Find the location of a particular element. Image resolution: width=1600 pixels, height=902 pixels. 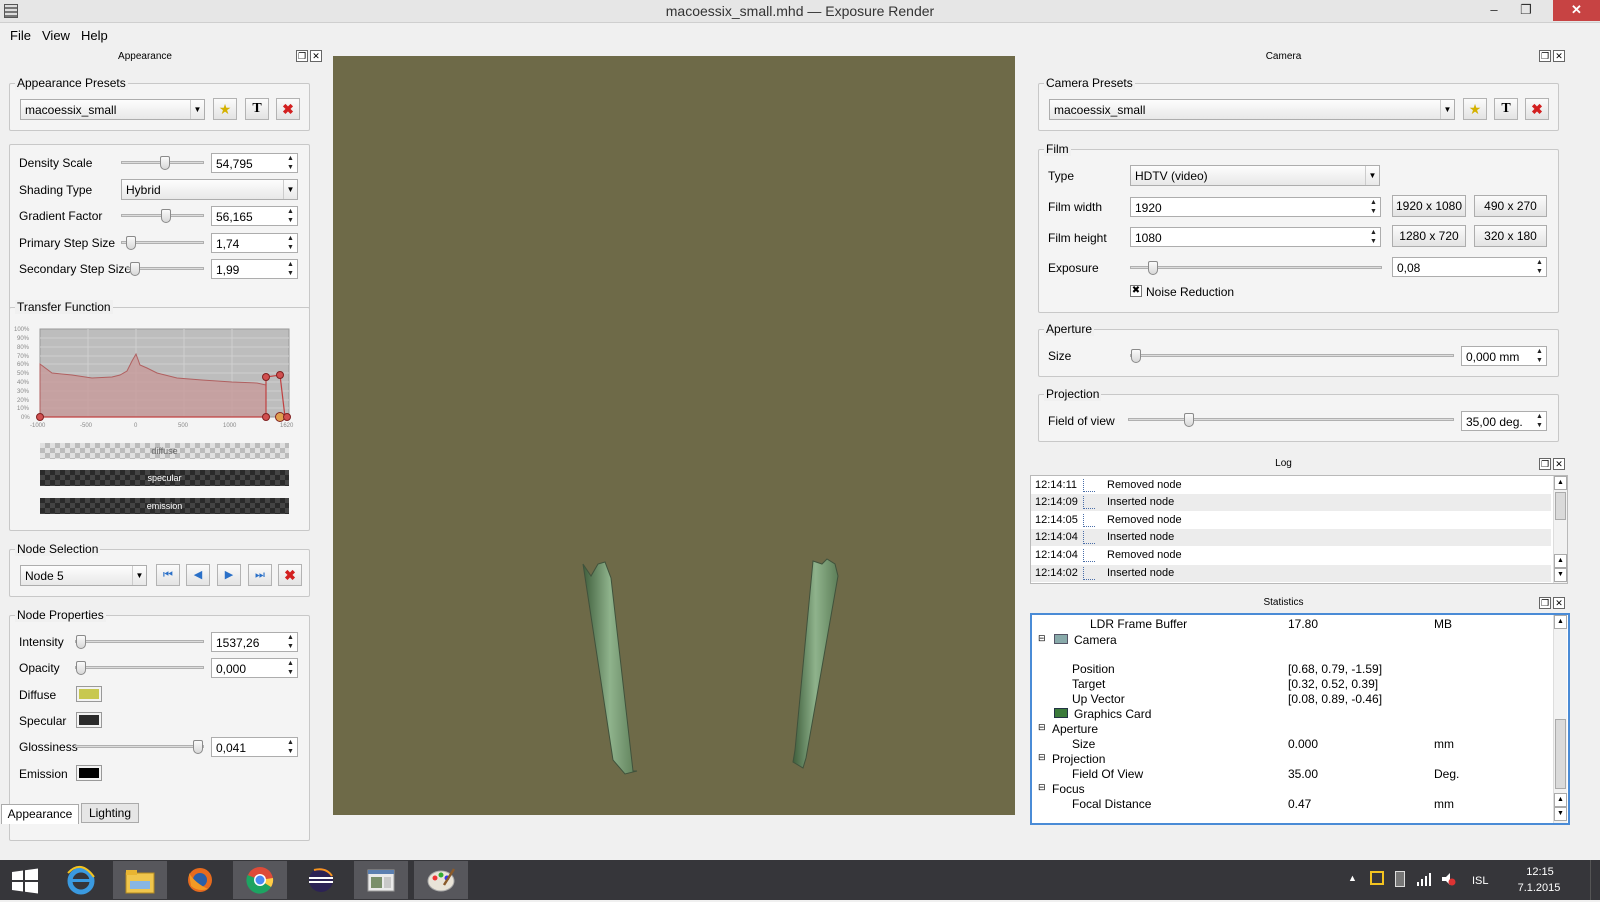

log-row: 12:14:02 Inserted node is located at coordinates (1291, 573).